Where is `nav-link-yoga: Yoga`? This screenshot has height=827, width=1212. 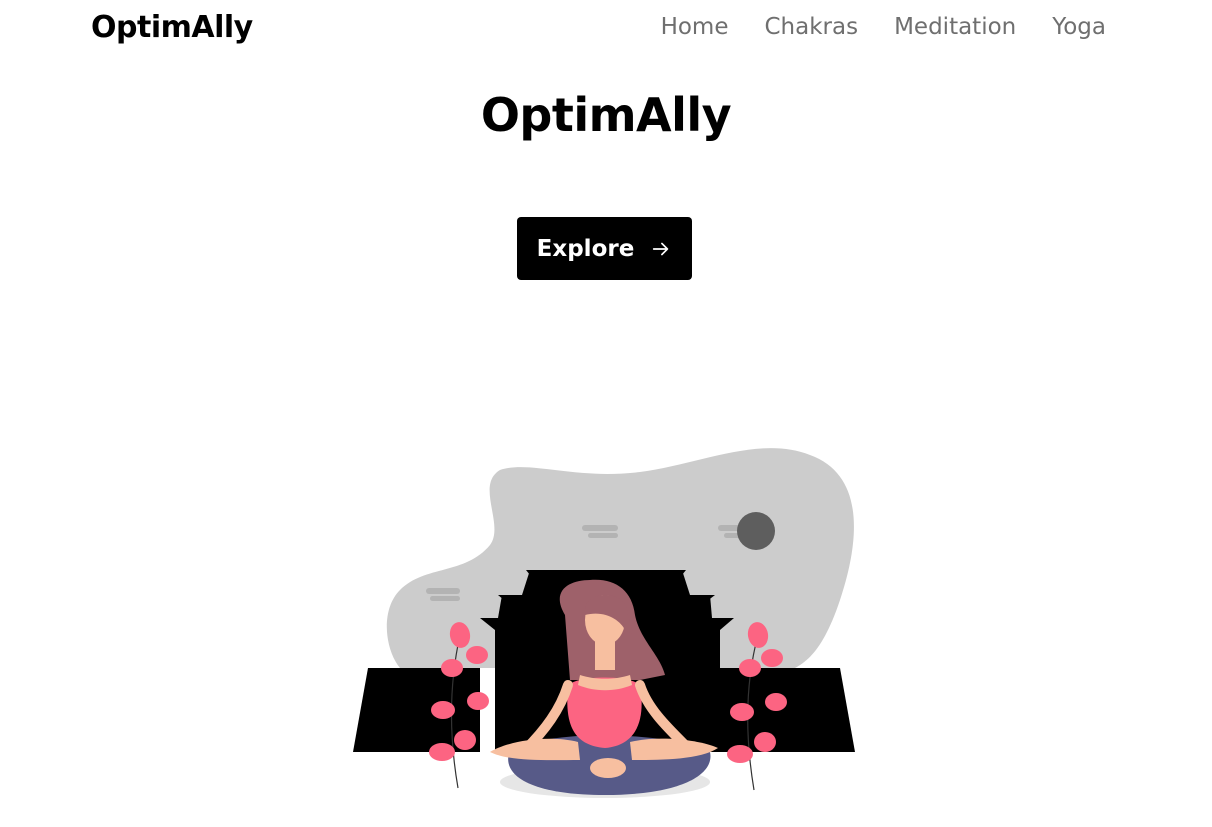 nav-link-yoga: Yoga is located at coordinates (1079, 27).